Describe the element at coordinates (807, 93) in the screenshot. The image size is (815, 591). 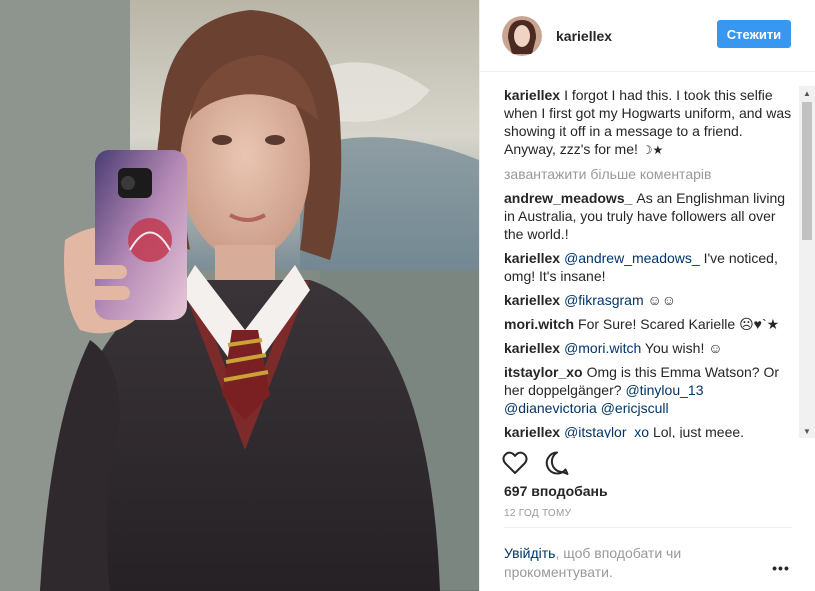
I see `scroll-up-arrow-icon: ▲` at that location.